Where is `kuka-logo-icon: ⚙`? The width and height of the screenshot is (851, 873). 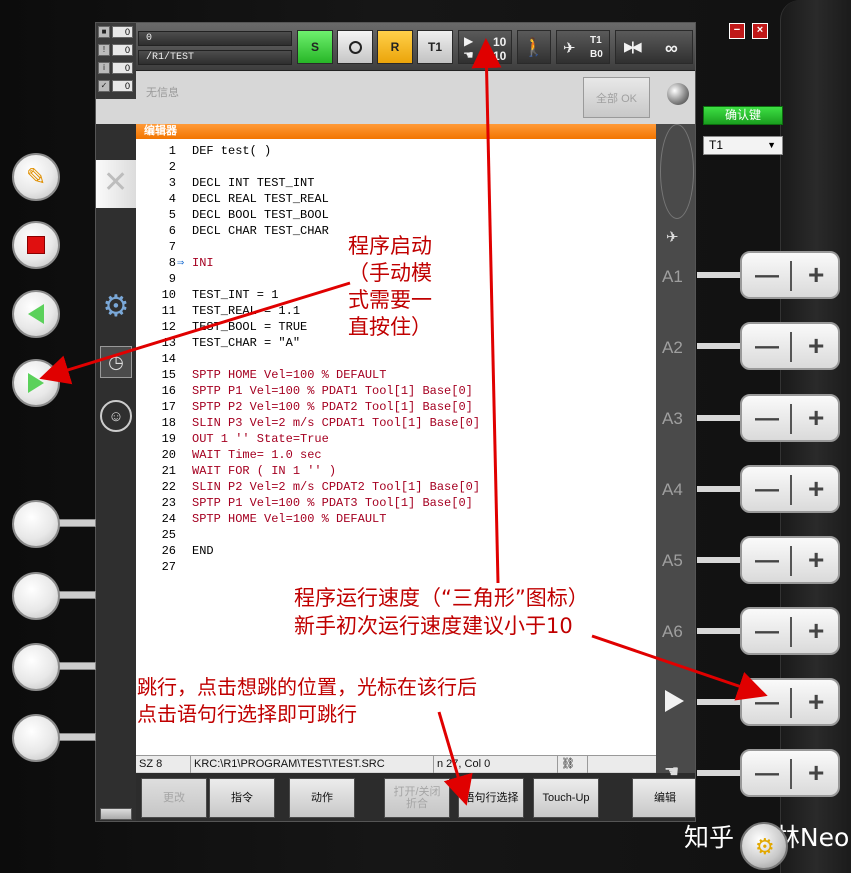 kuka-logo-icon: ⚙ is located at coordinates (765, 846).